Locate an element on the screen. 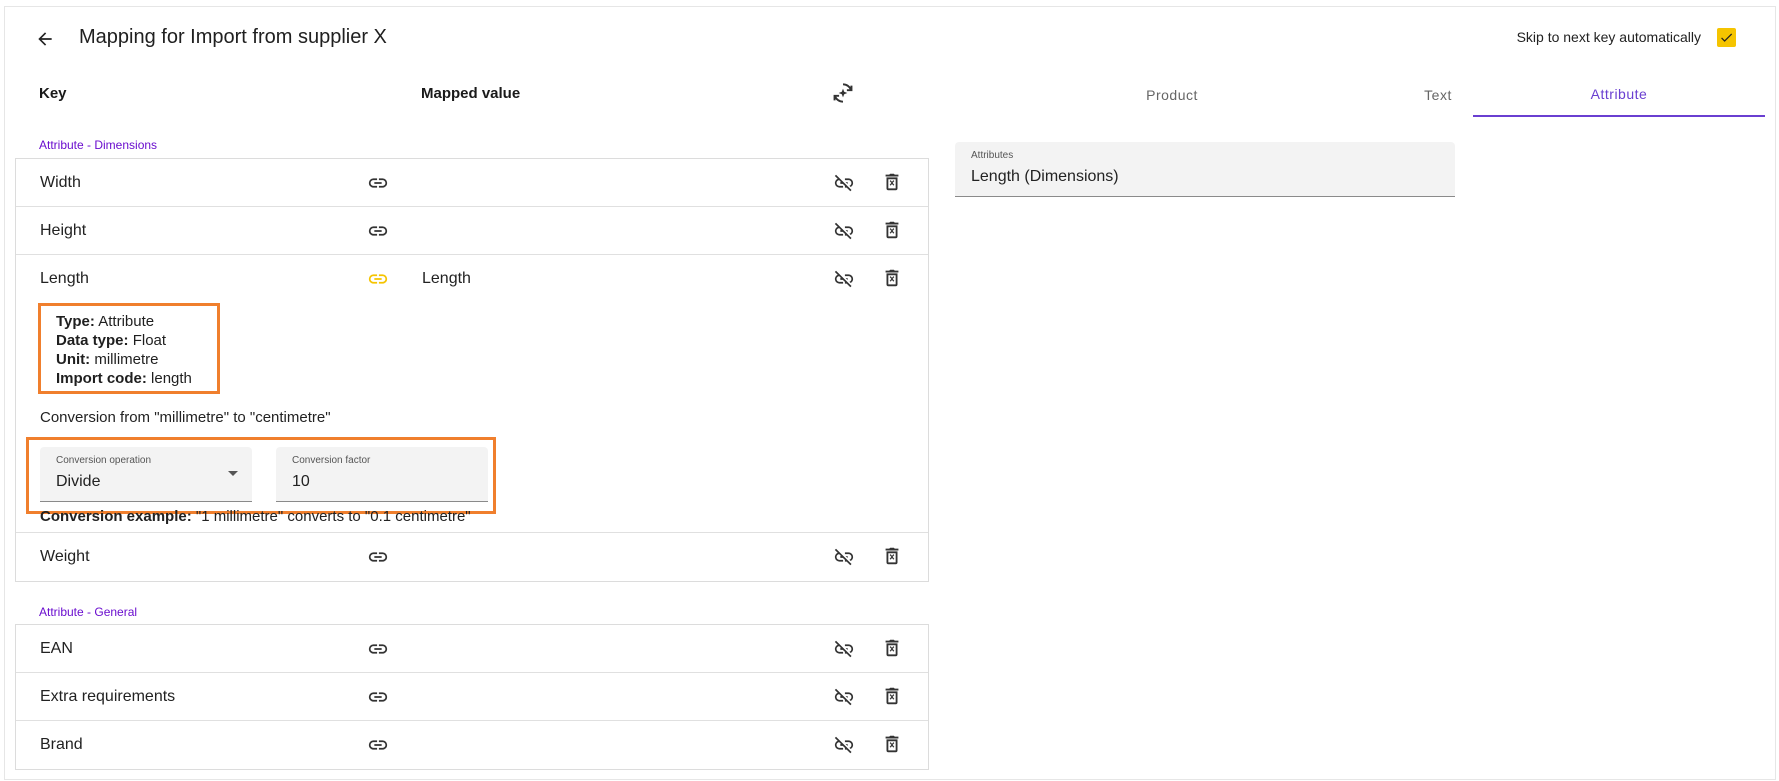  conversion-operation-label: Conversion operation is located at coordinates (104, 460).